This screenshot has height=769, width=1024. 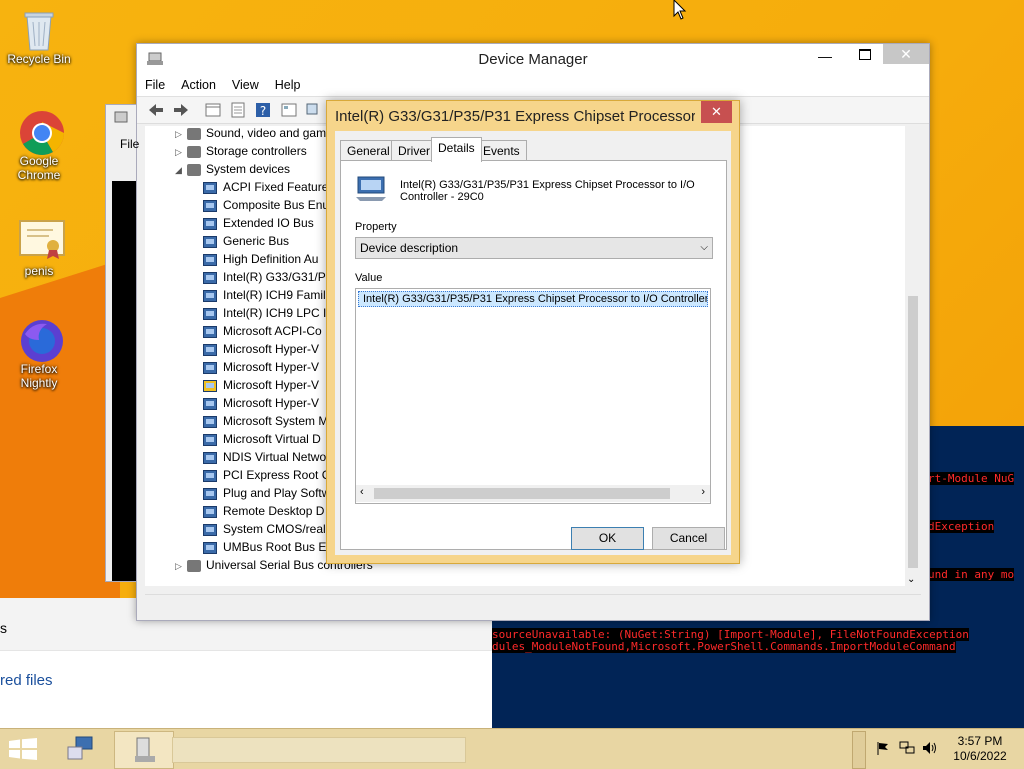 I want to click on close-button: ✕, so click(x=906, y=54).